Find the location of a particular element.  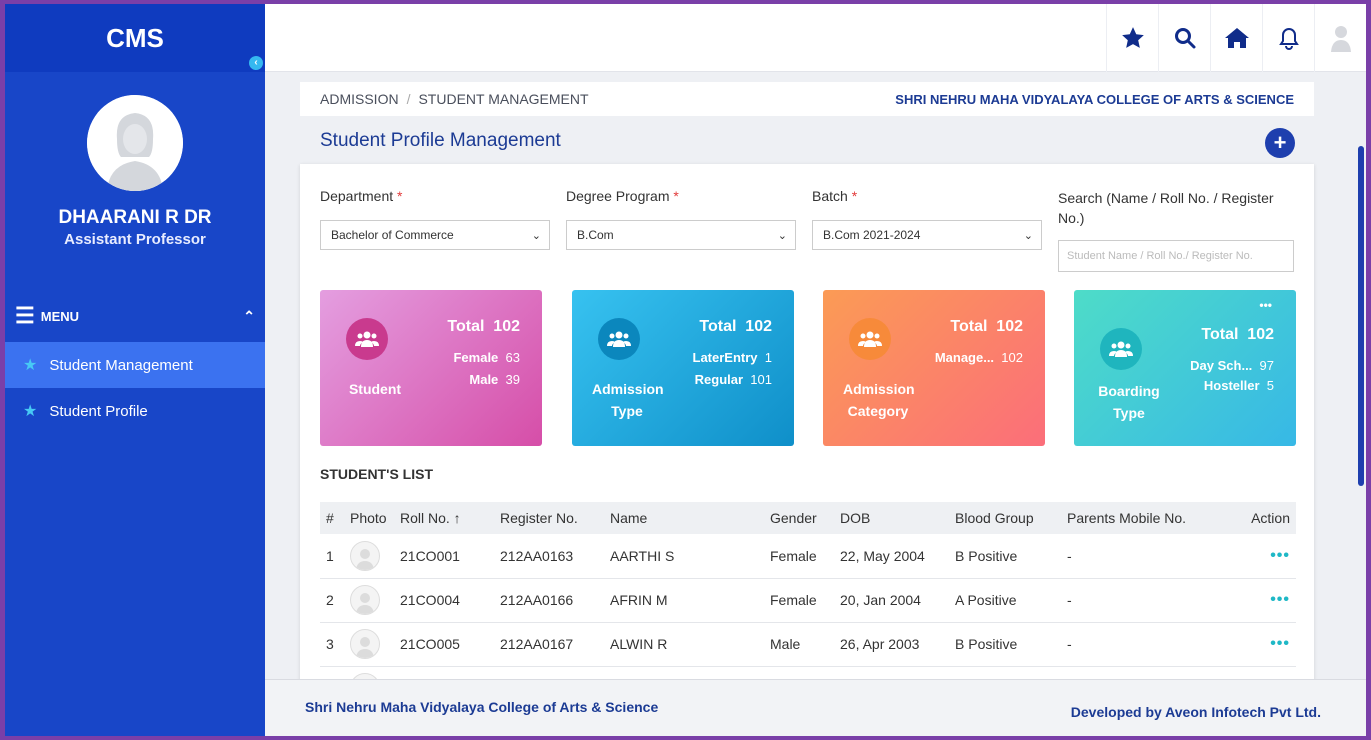

col-dob: DOB is located at coordinates (891, 518).